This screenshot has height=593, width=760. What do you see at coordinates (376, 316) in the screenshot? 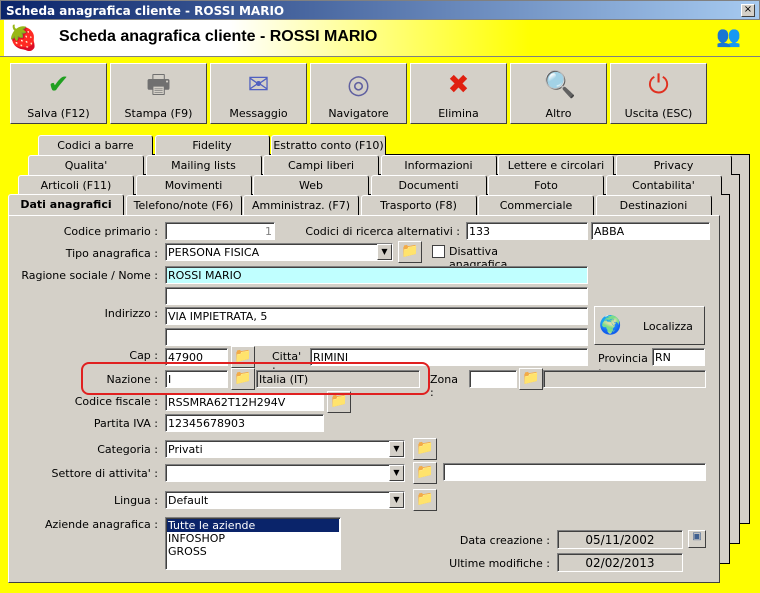
I see `indirizzo-input: VIA IMPIETRATA, 5` at bounding box center [376, 316].